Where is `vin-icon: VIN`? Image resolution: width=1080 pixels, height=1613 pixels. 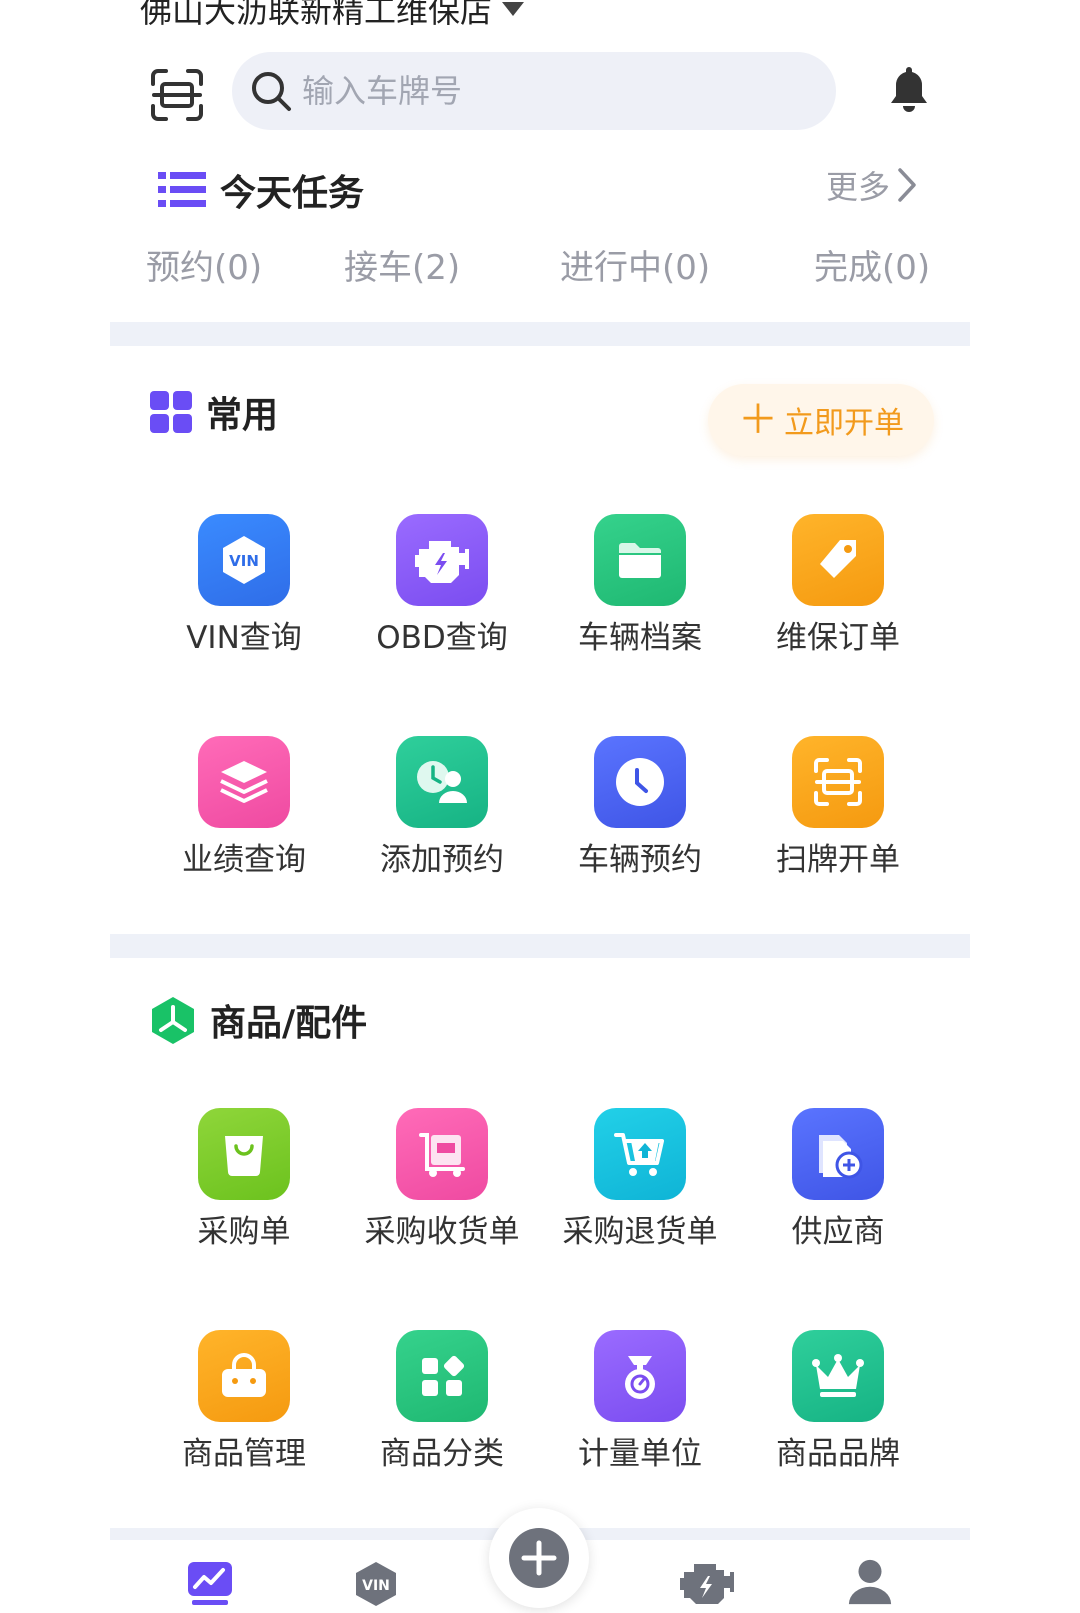
vin-icon: VIN is located at coordinates (244, 560).